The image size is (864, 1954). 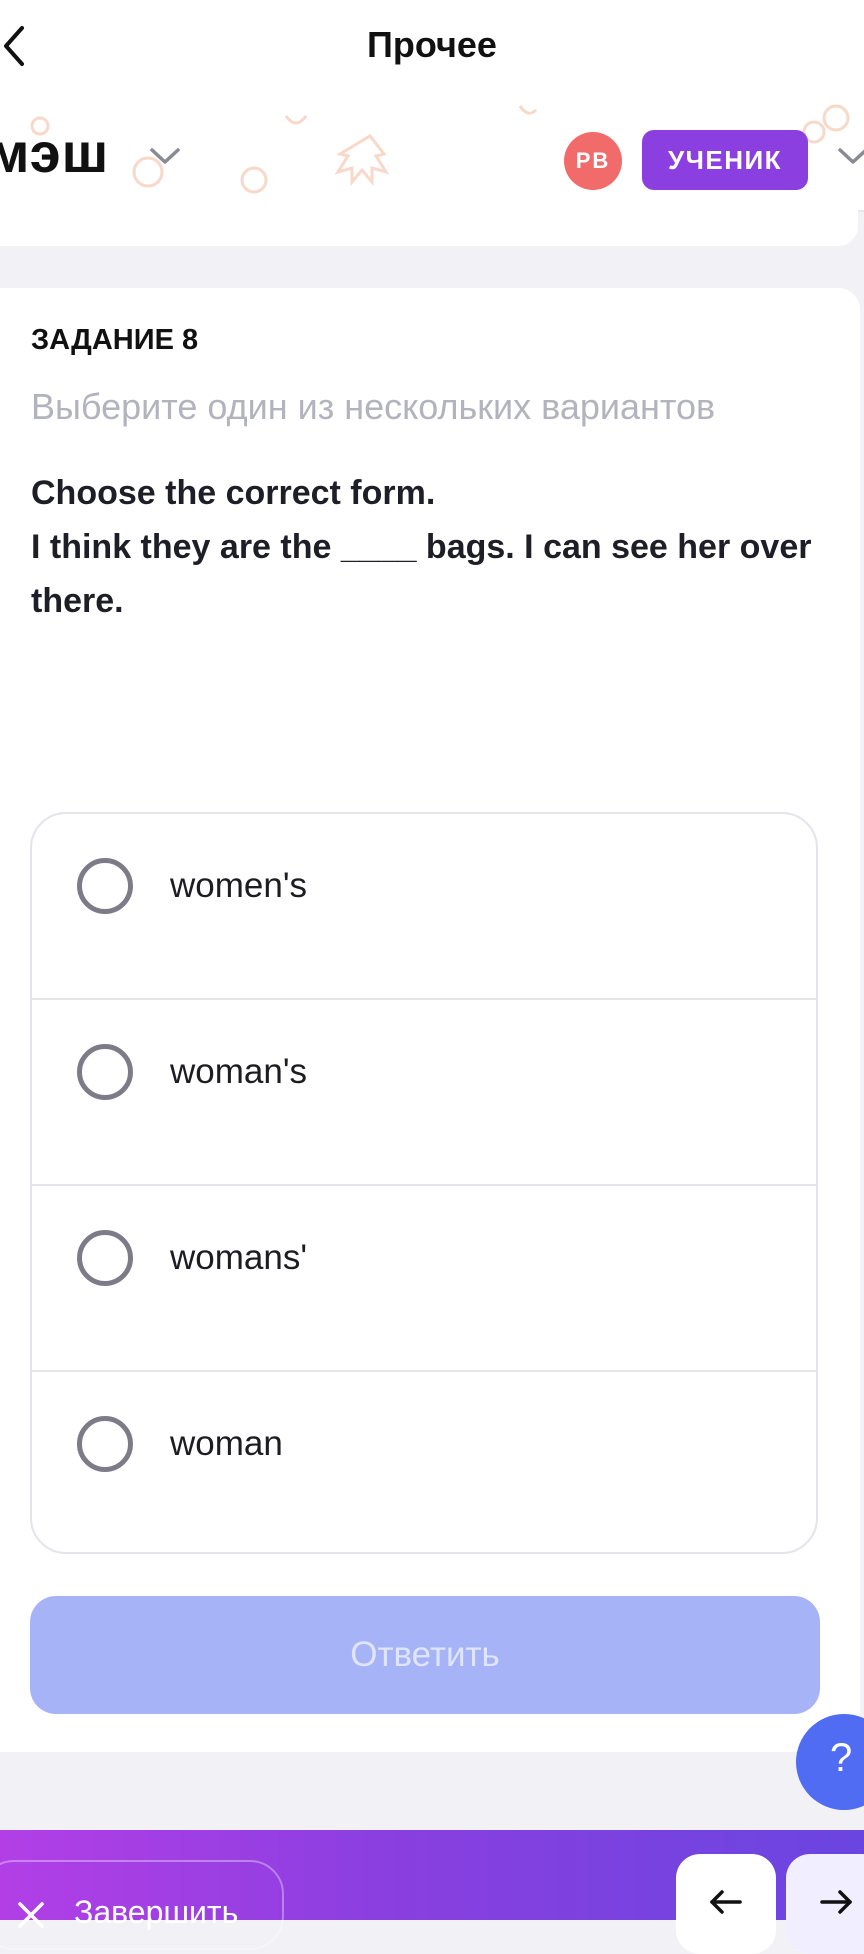 I want to click on app-logo: мэш, so click(x=54, y=152).